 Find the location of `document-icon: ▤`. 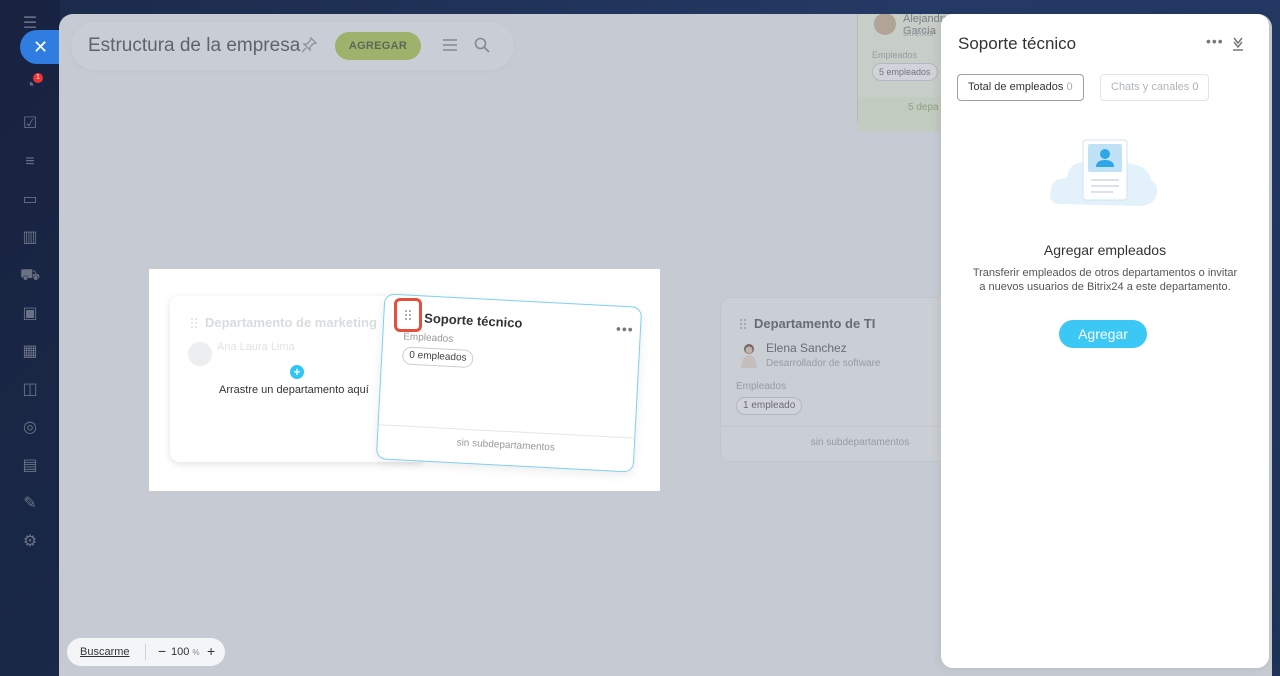

document-icon: ▤ is located at coordinates (30, 466).